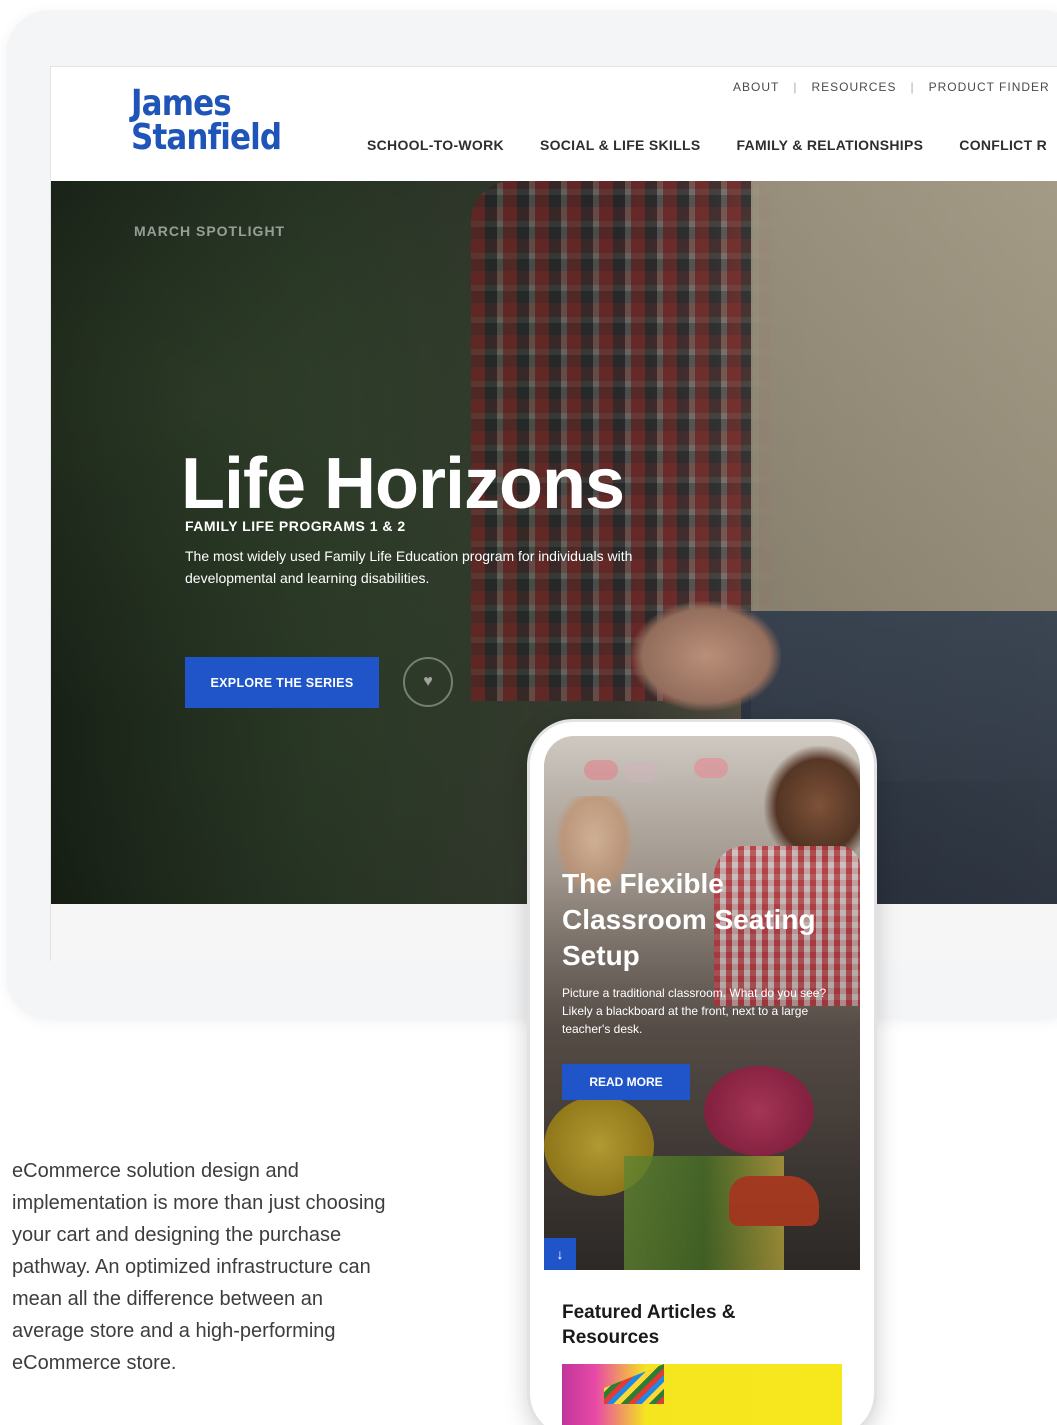  What do you see at coordinates (649, 1325) in the screenshot?
I see `featured-heading: Featured Articles & Resources` at bounding box center [649, 1325].